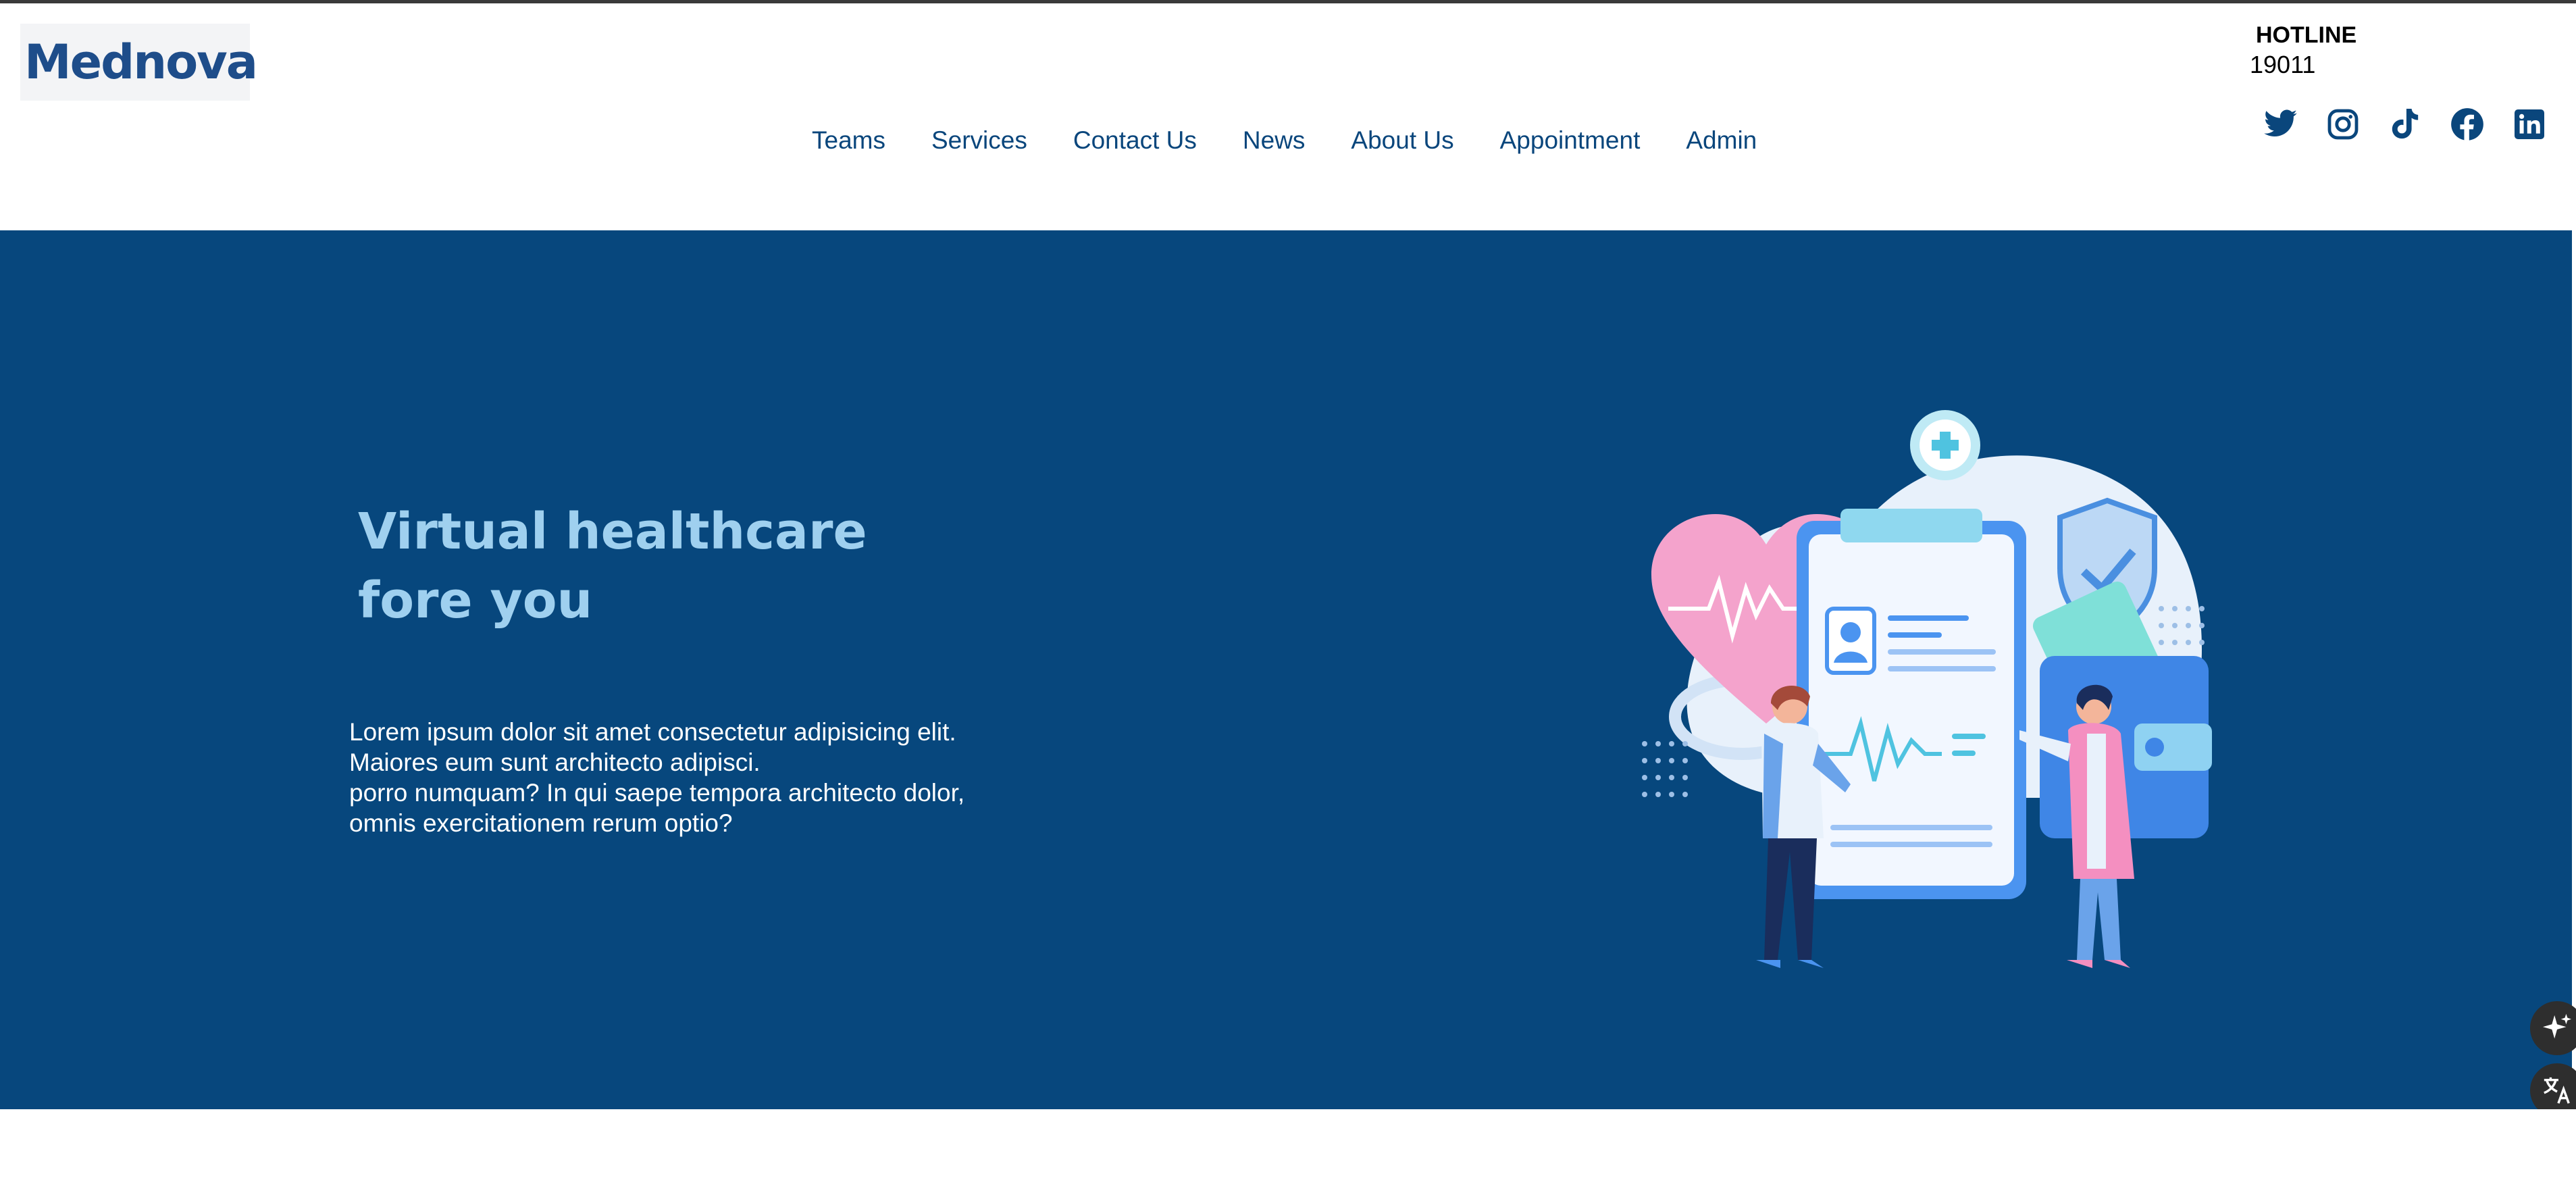 This screenshot has width=2576, height=1193. What do you see at coordinates (2574, 669) in the screenshot?
I see `scrollbar-track` at bounding box center [2574, 669].